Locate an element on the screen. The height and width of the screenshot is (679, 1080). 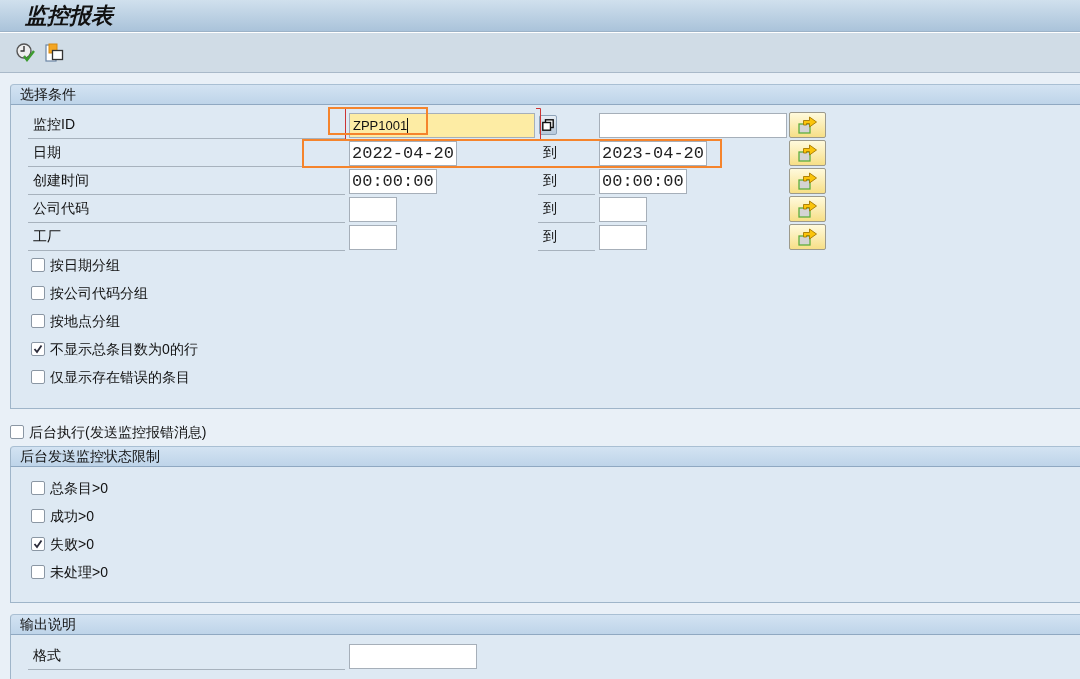
option-label: 仅显示存在错误的条目 is located at coordinates (120, 377).